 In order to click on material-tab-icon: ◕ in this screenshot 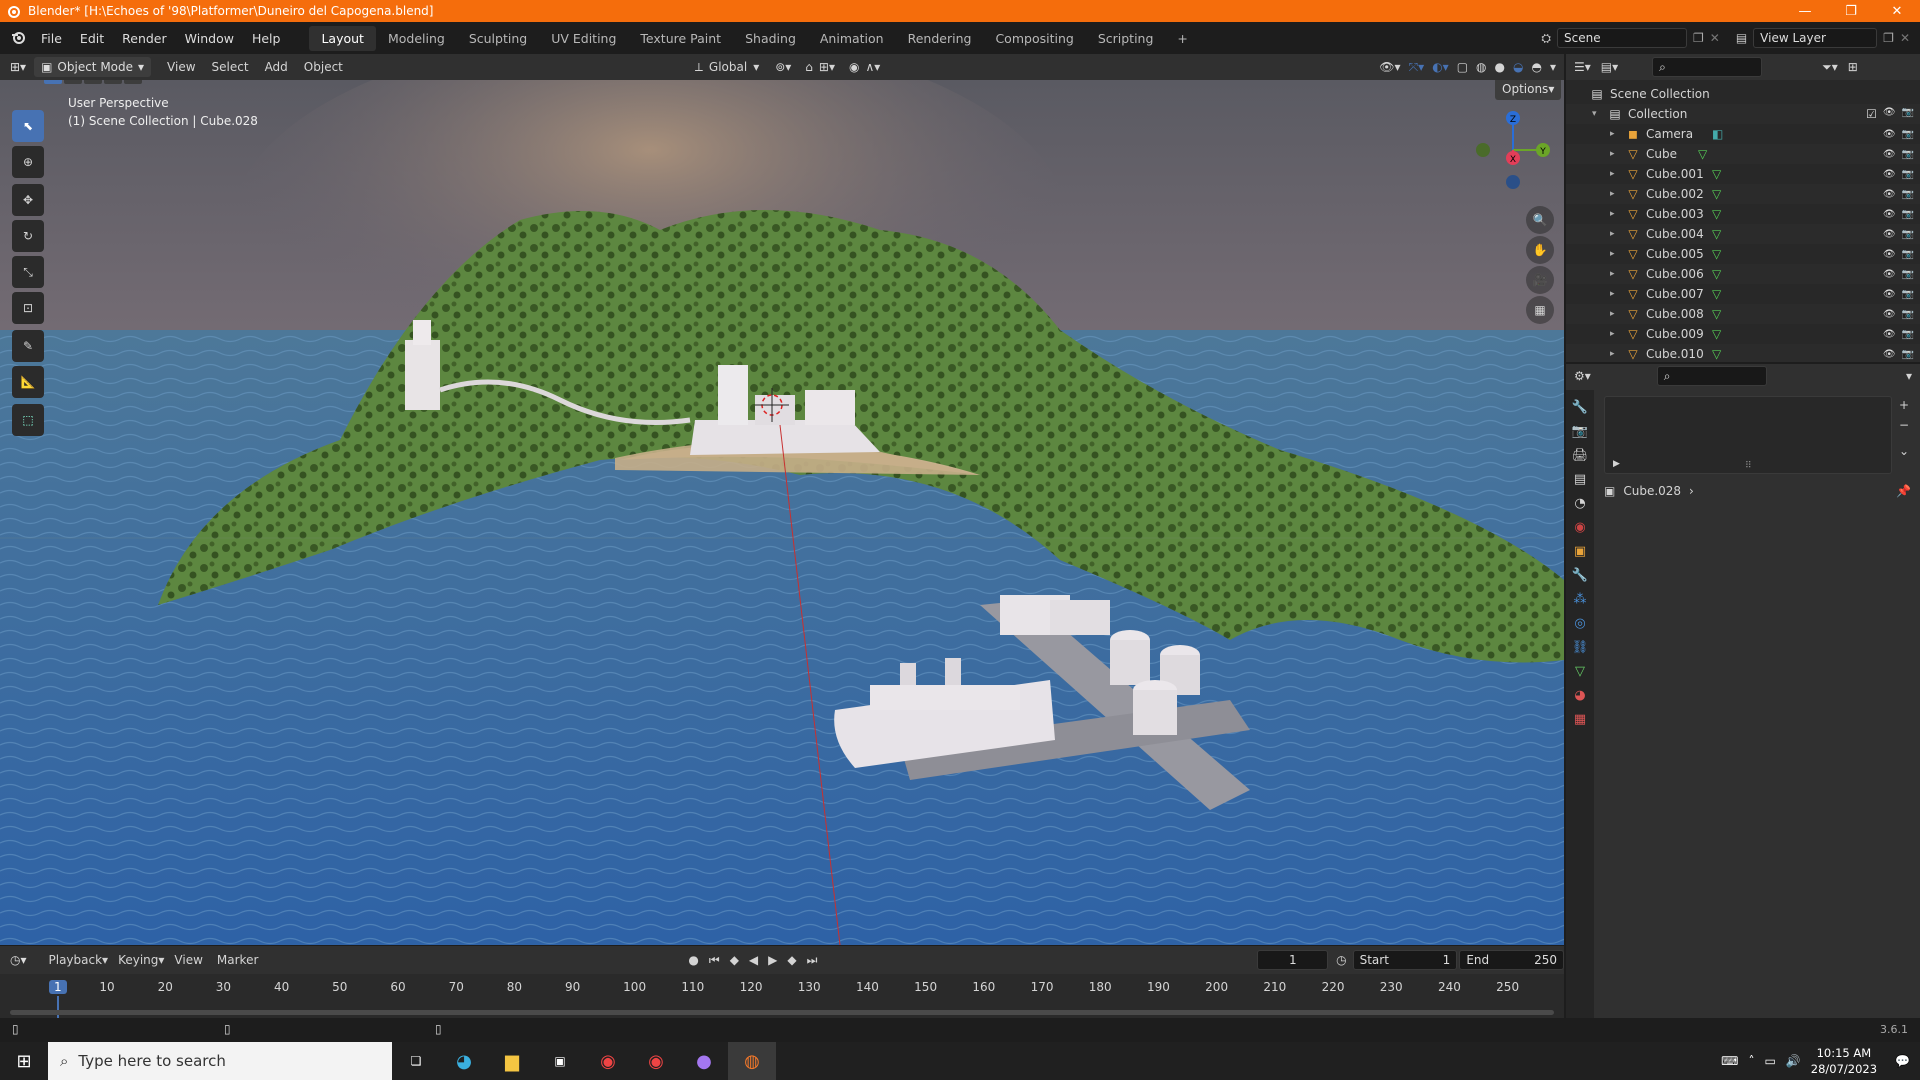, I will do `click(1579, 695)`.